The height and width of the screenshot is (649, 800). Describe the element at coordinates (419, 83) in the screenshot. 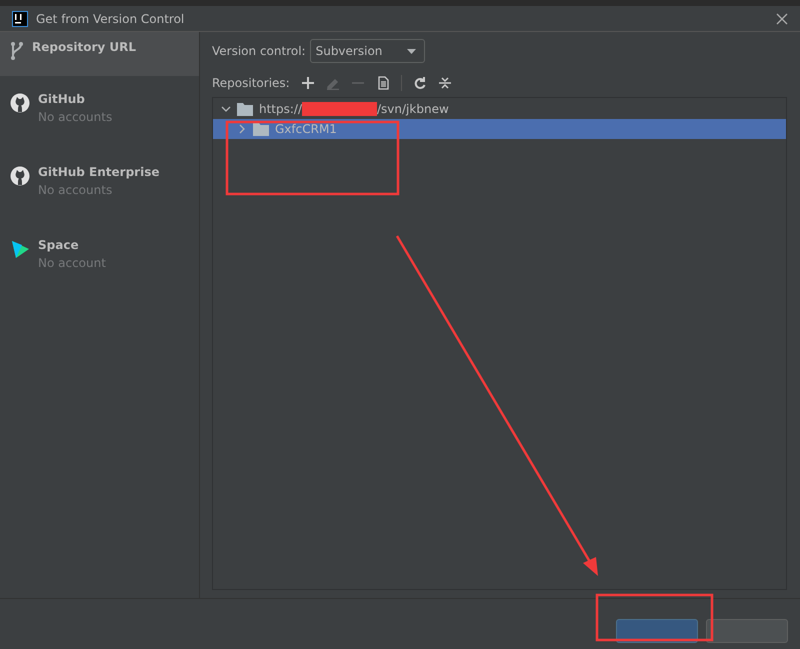

I see `refresh-icon` at that location.